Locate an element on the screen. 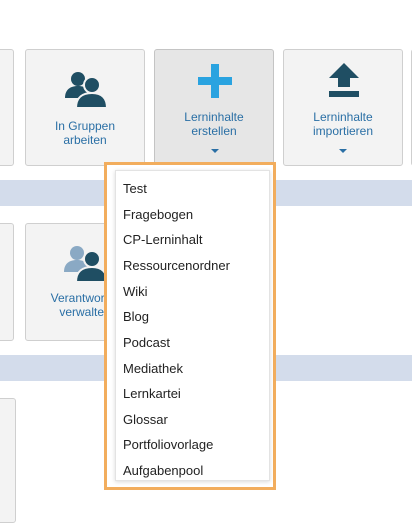  menu-item-test: Test is located at coordinates (135, 189).